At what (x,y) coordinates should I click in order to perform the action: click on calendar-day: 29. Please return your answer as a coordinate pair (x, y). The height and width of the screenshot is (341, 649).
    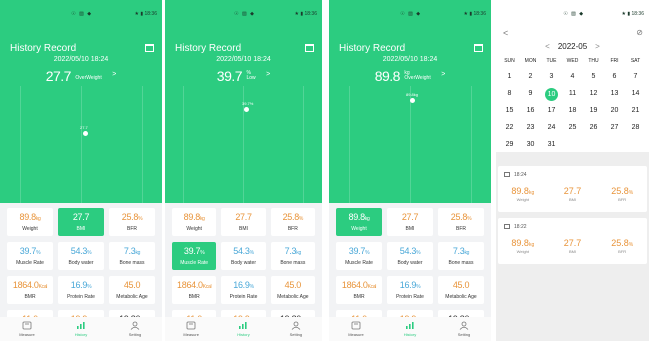
    Looking at the image, I should click on (509, 145).